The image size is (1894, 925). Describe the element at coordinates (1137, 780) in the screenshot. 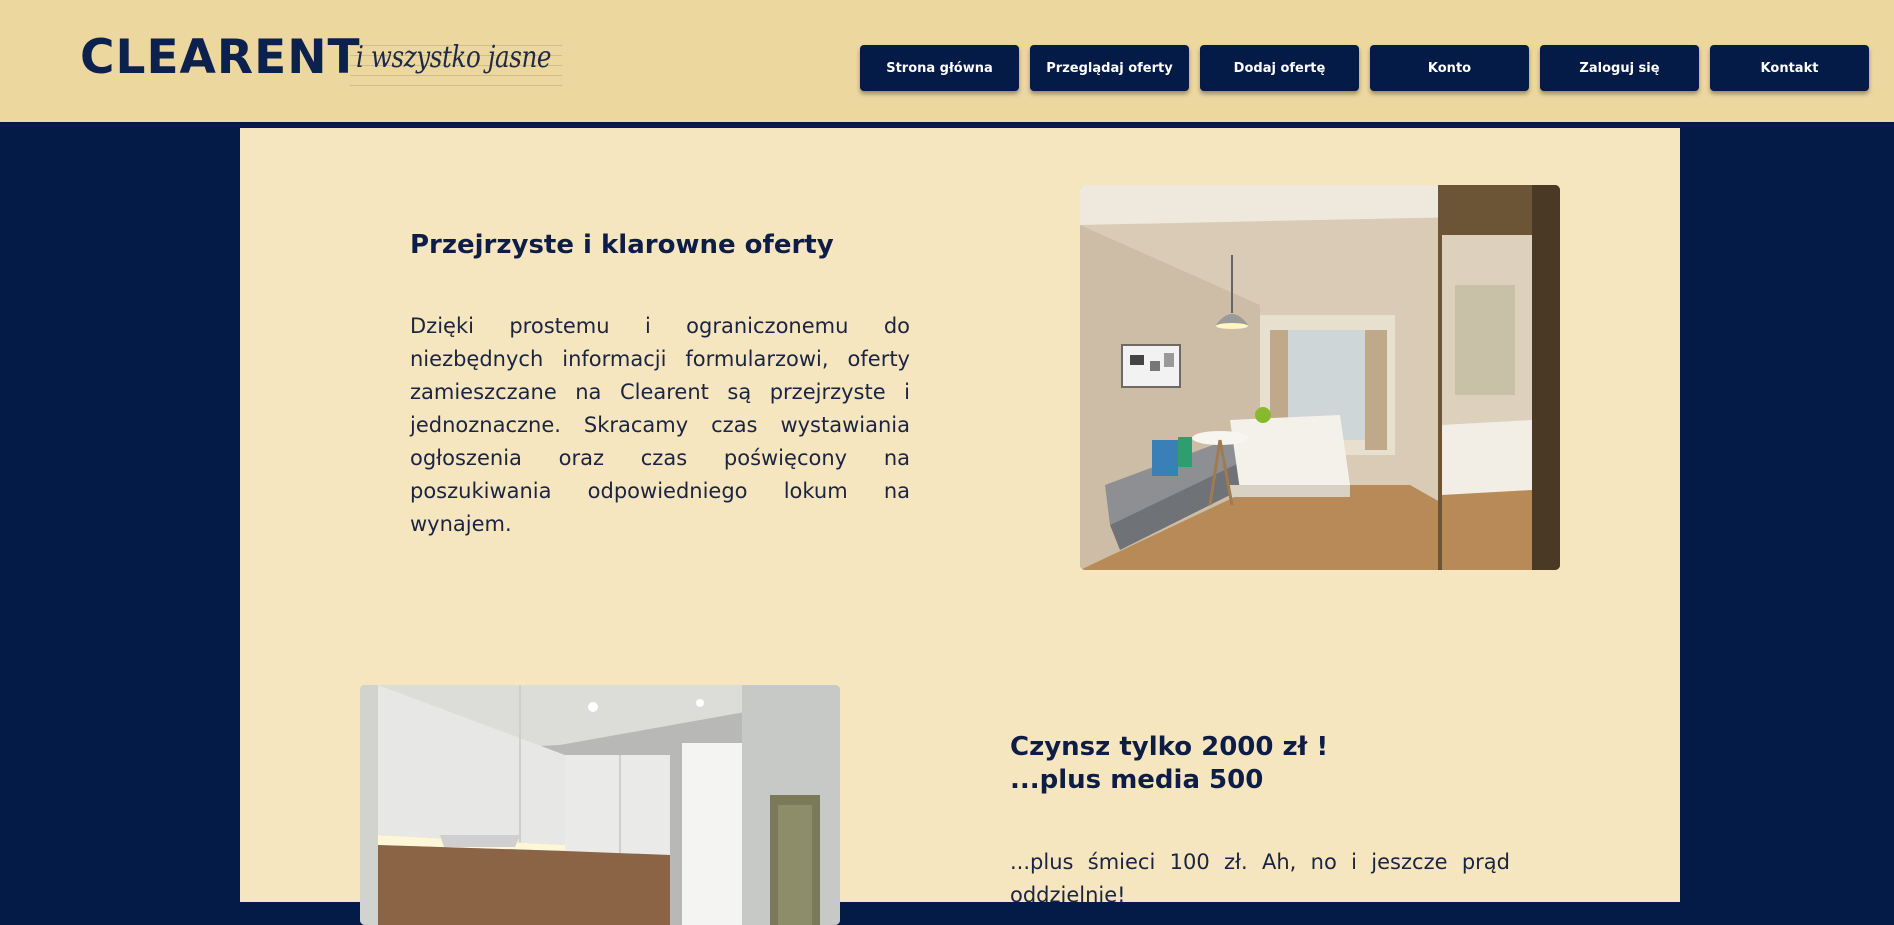

I see `section2-title-line2: ...plus media 500` at that location.